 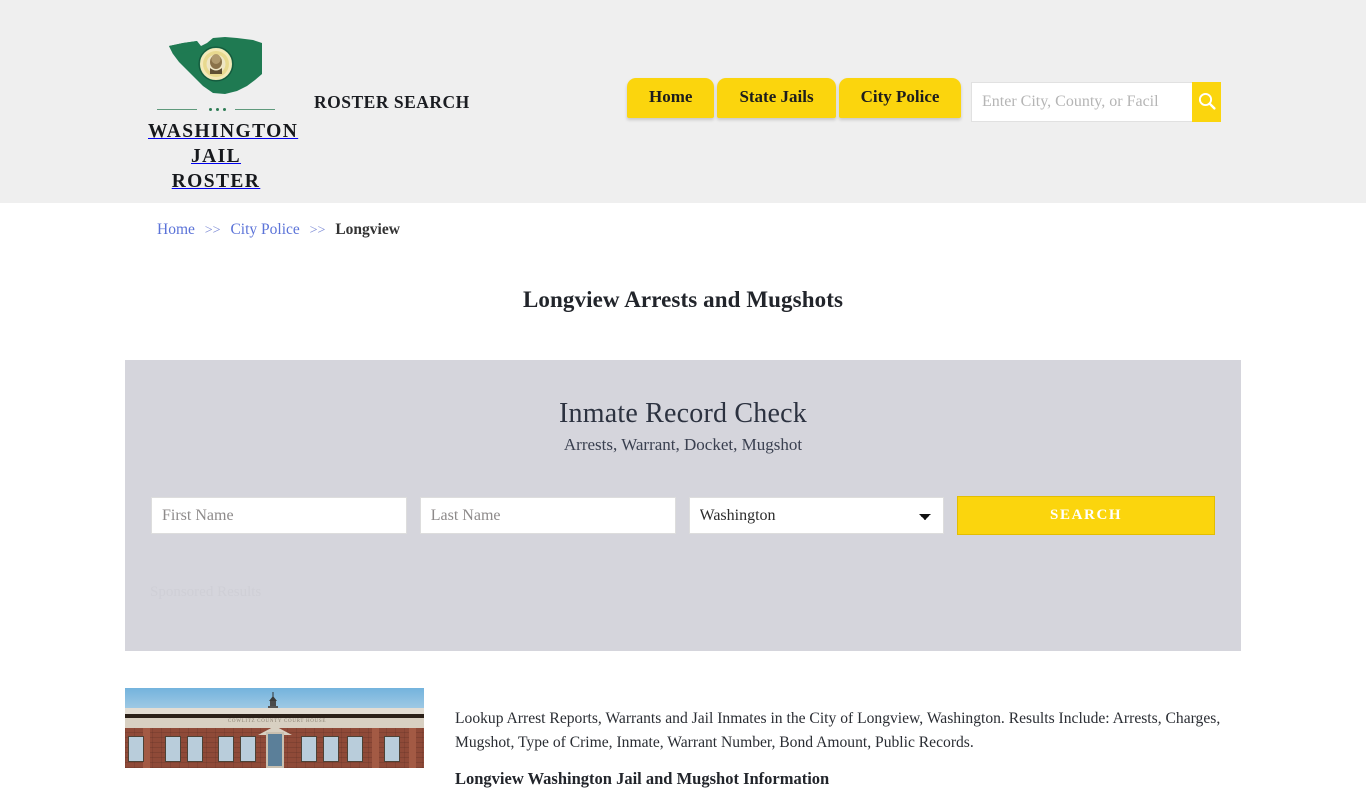 I want to click on main-navigation: Home State Jails City Police, so click(x=794, y=98).